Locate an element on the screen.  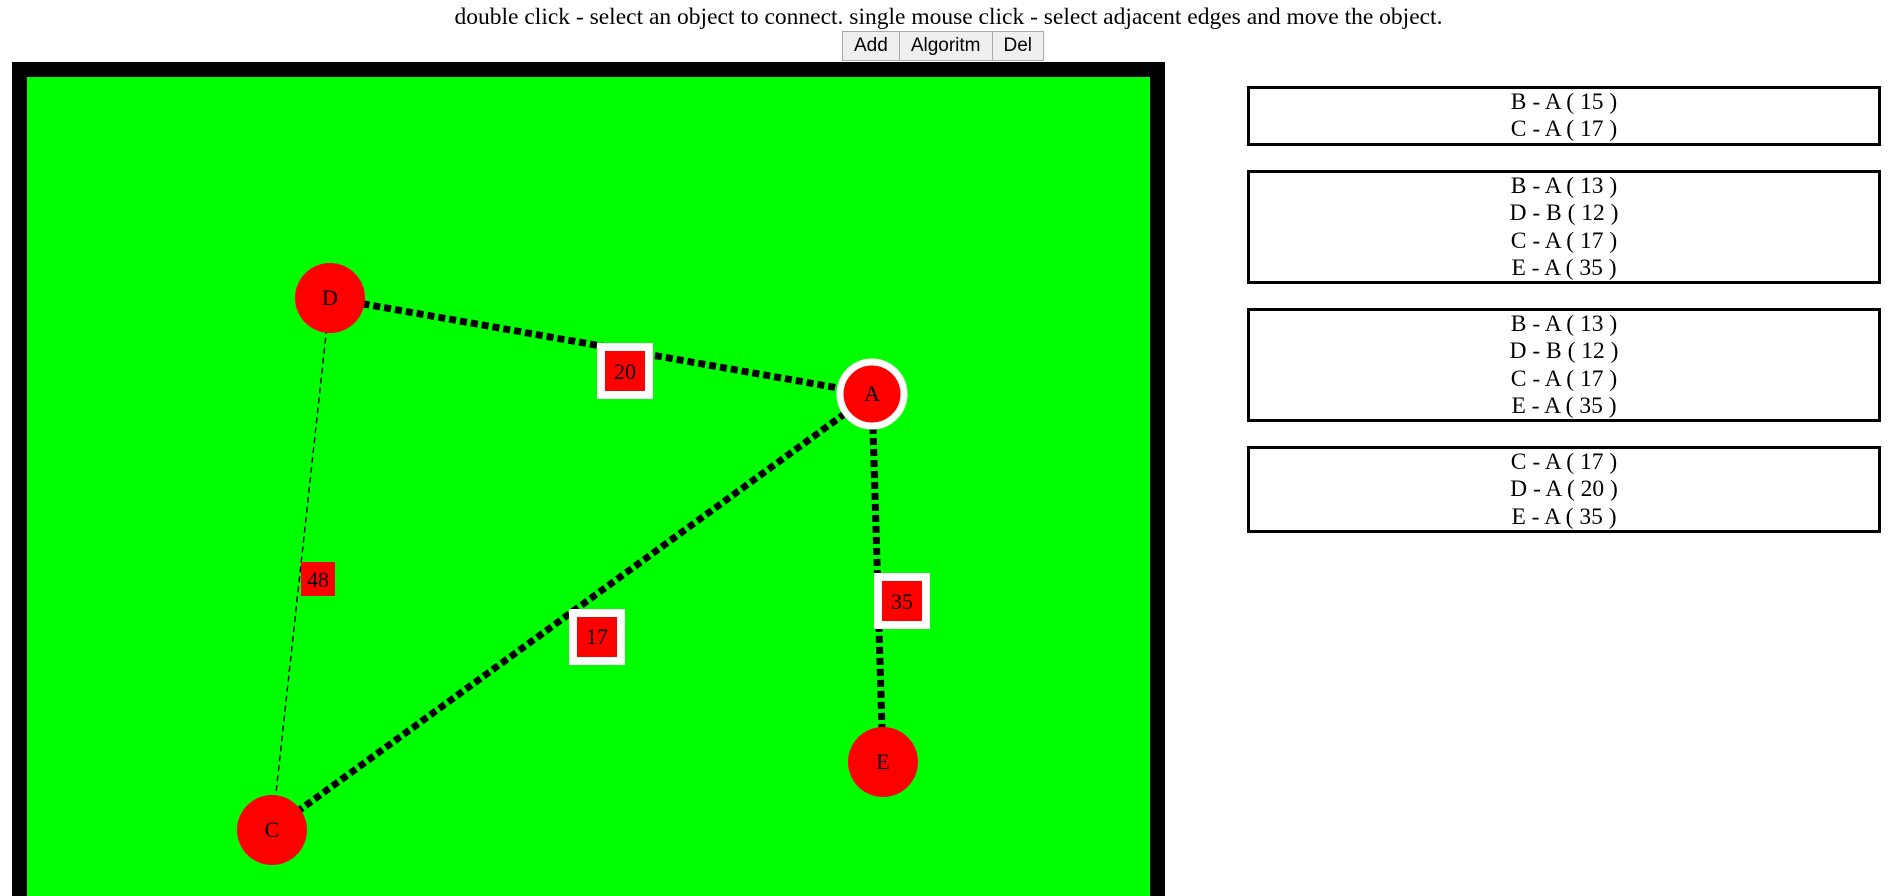
result-line: D - A ( 20 ) is located at coordinates (1564, 489).